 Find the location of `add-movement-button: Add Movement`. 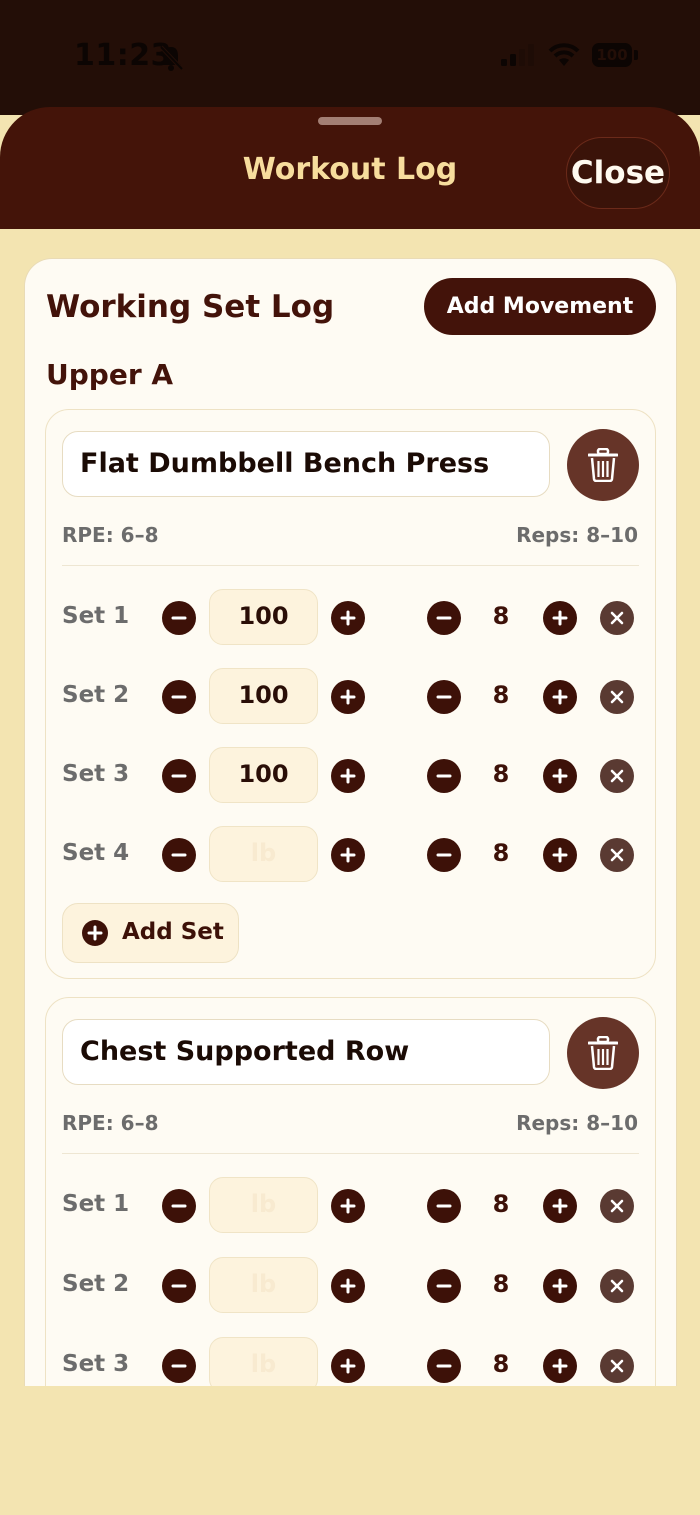

add-movement-button: Add Movement is located at coordinates (540, 306).